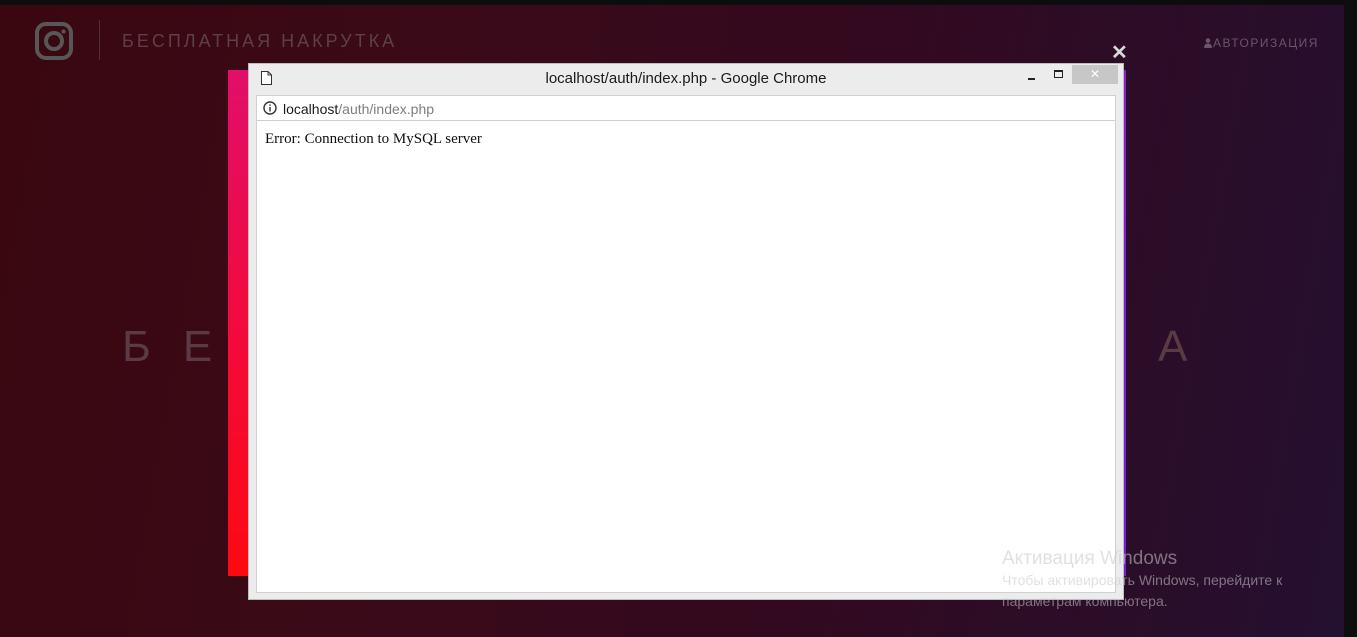  I want to click on info-icon, so click(270, 110).